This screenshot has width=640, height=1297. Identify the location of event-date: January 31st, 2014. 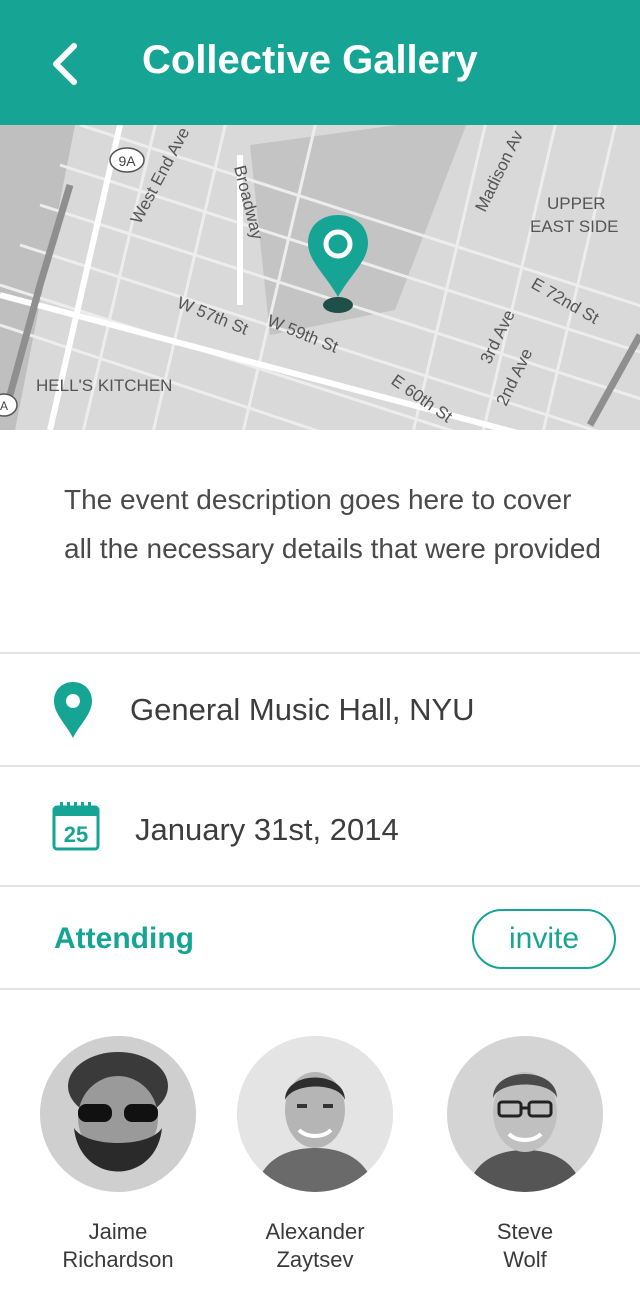
(267, 829).